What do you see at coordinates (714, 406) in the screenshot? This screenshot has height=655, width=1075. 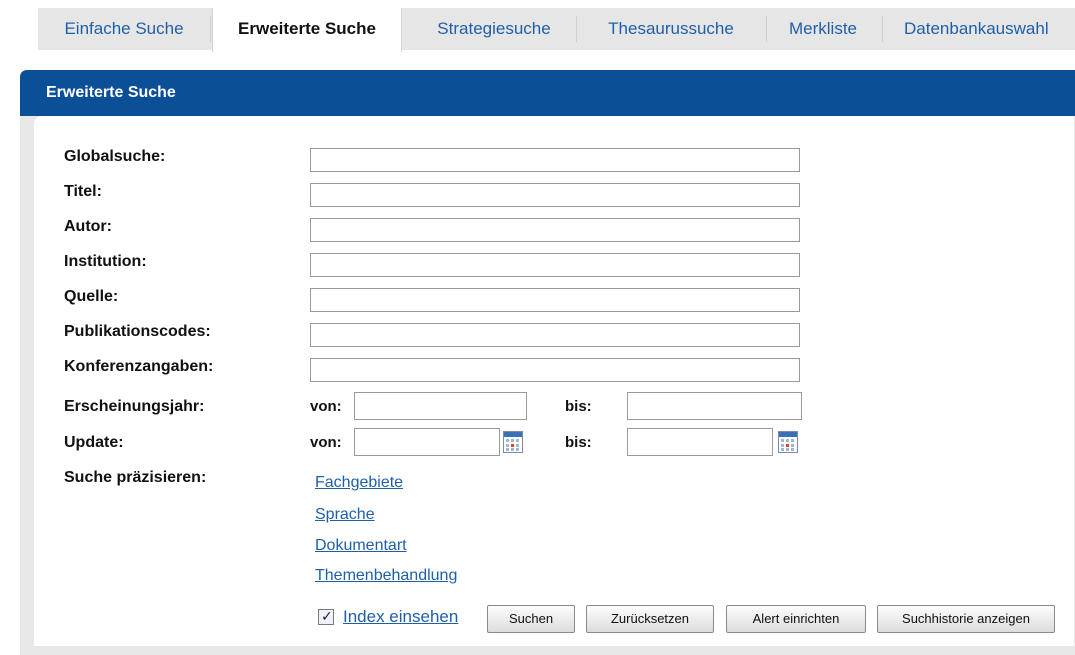 I see `year-to-input` at bounding box center [714, 406].